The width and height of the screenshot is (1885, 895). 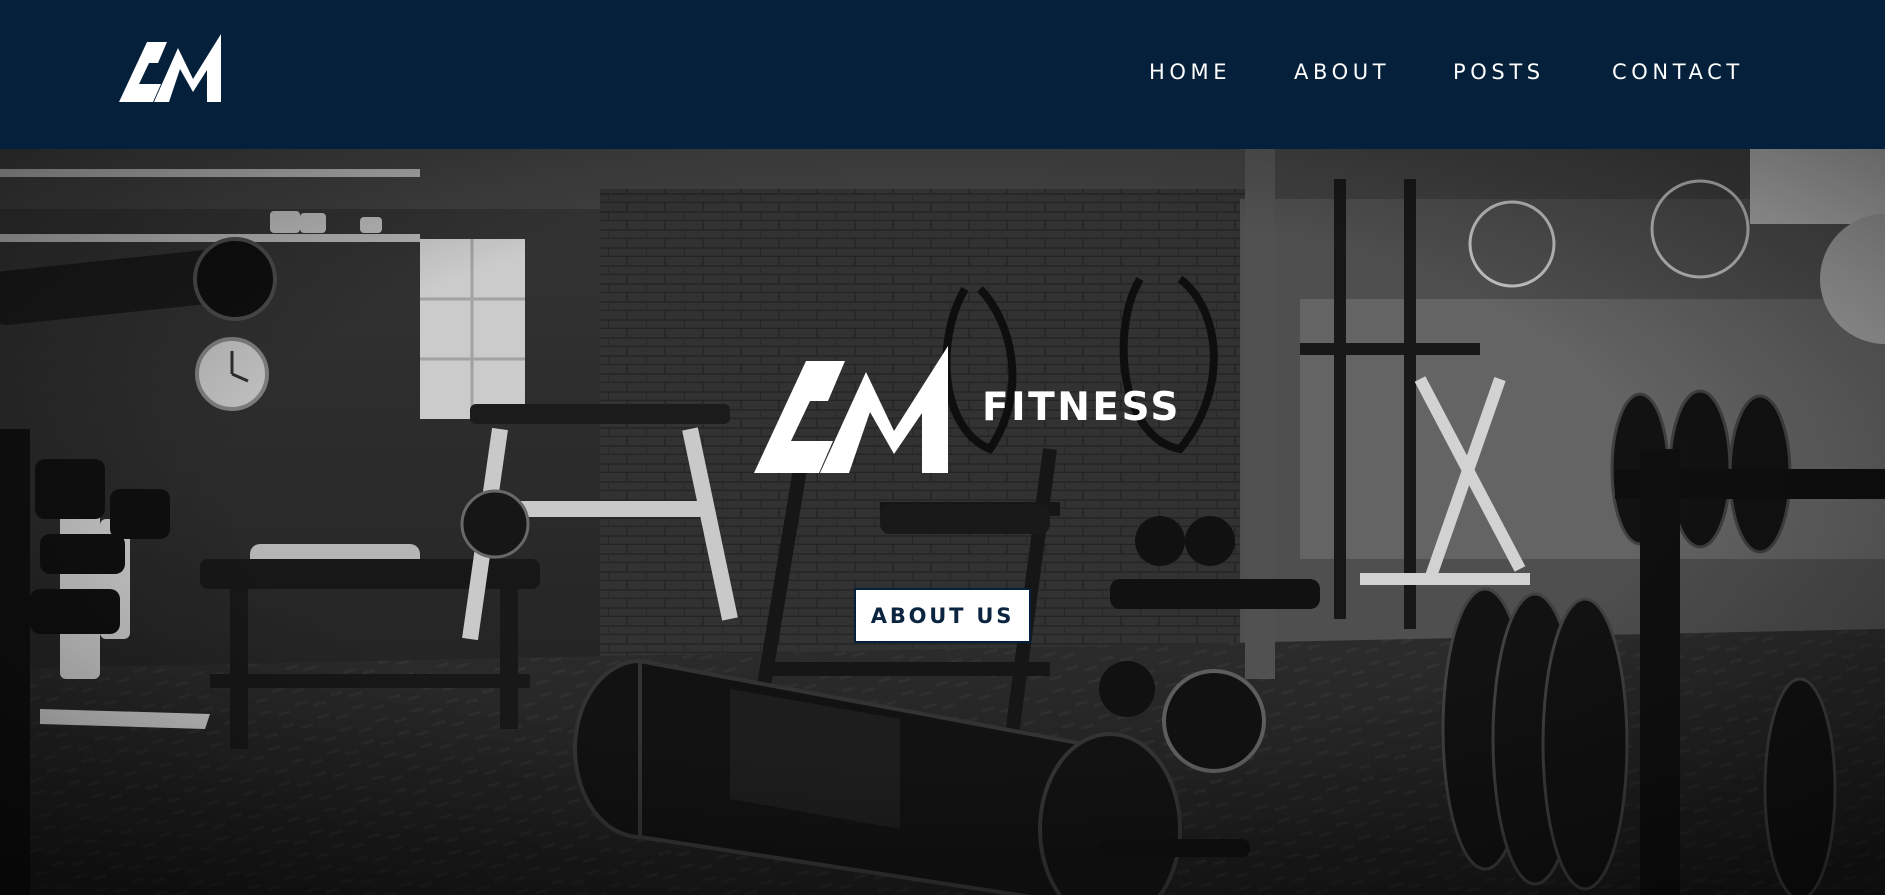 I want to click on hero-am-logo-icon, so click(x=851, y=409).